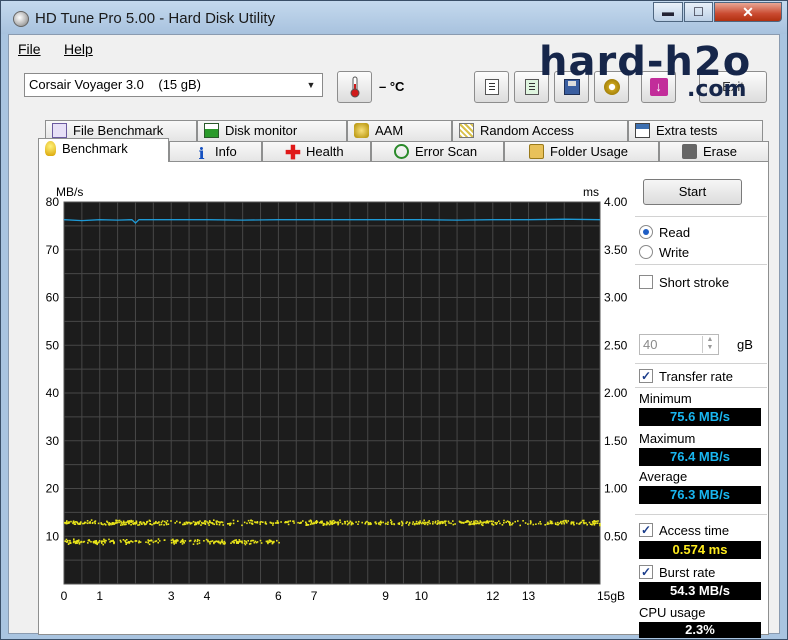  I want to click on menu-help: Help, so click(78, 49).